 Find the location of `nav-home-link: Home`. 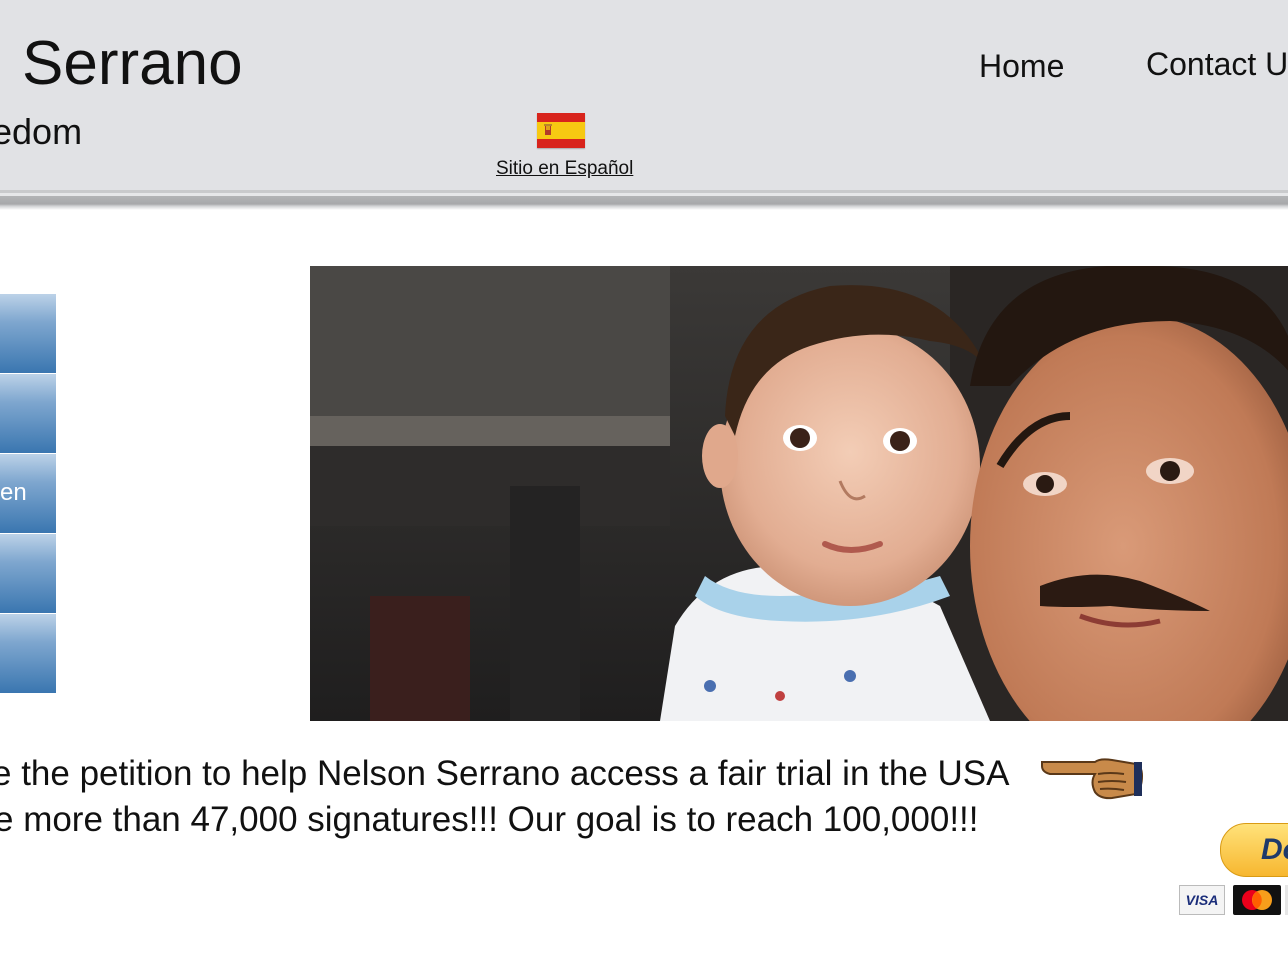

nav-home-link: Home is located at coordinates (1021, 66).